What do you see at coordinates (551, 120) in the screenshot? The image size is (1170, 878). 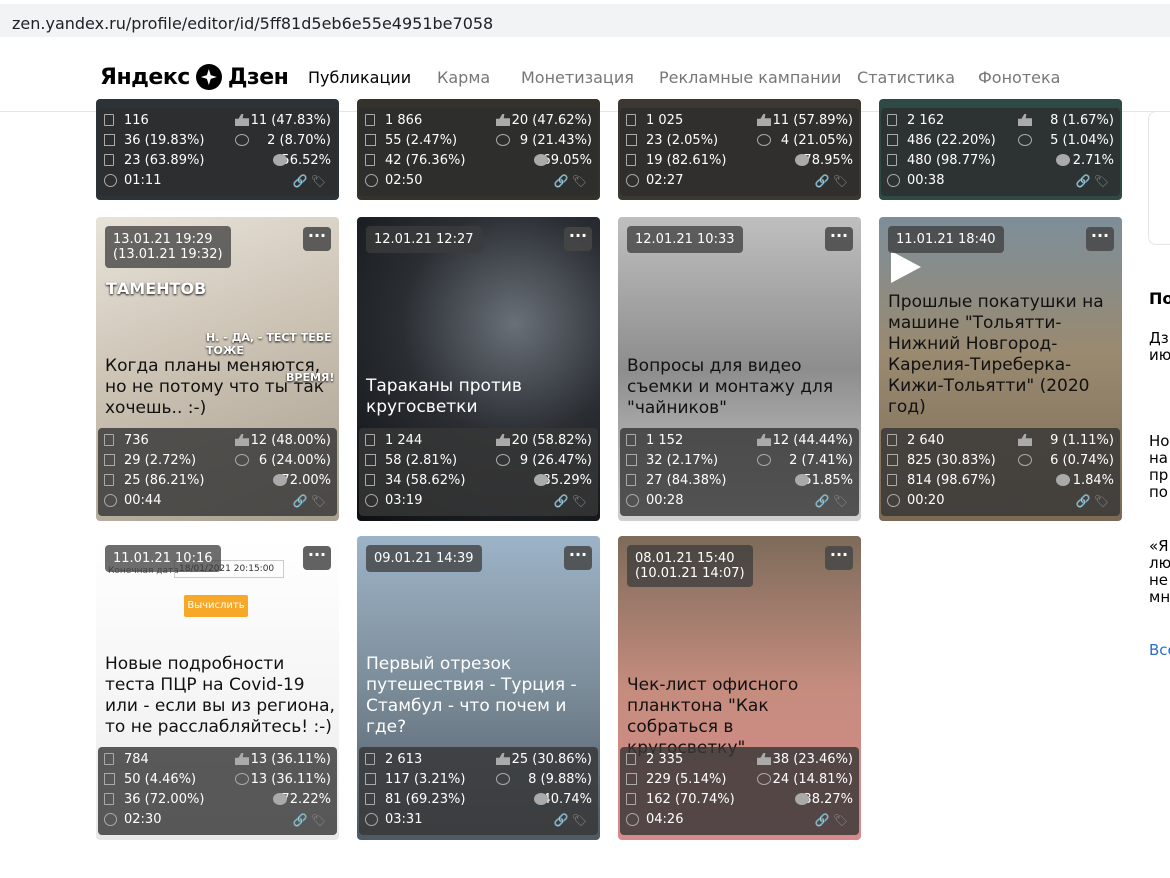 I see `stat-value-right: 20 (47.62%)` at bounding box center [551, 120].